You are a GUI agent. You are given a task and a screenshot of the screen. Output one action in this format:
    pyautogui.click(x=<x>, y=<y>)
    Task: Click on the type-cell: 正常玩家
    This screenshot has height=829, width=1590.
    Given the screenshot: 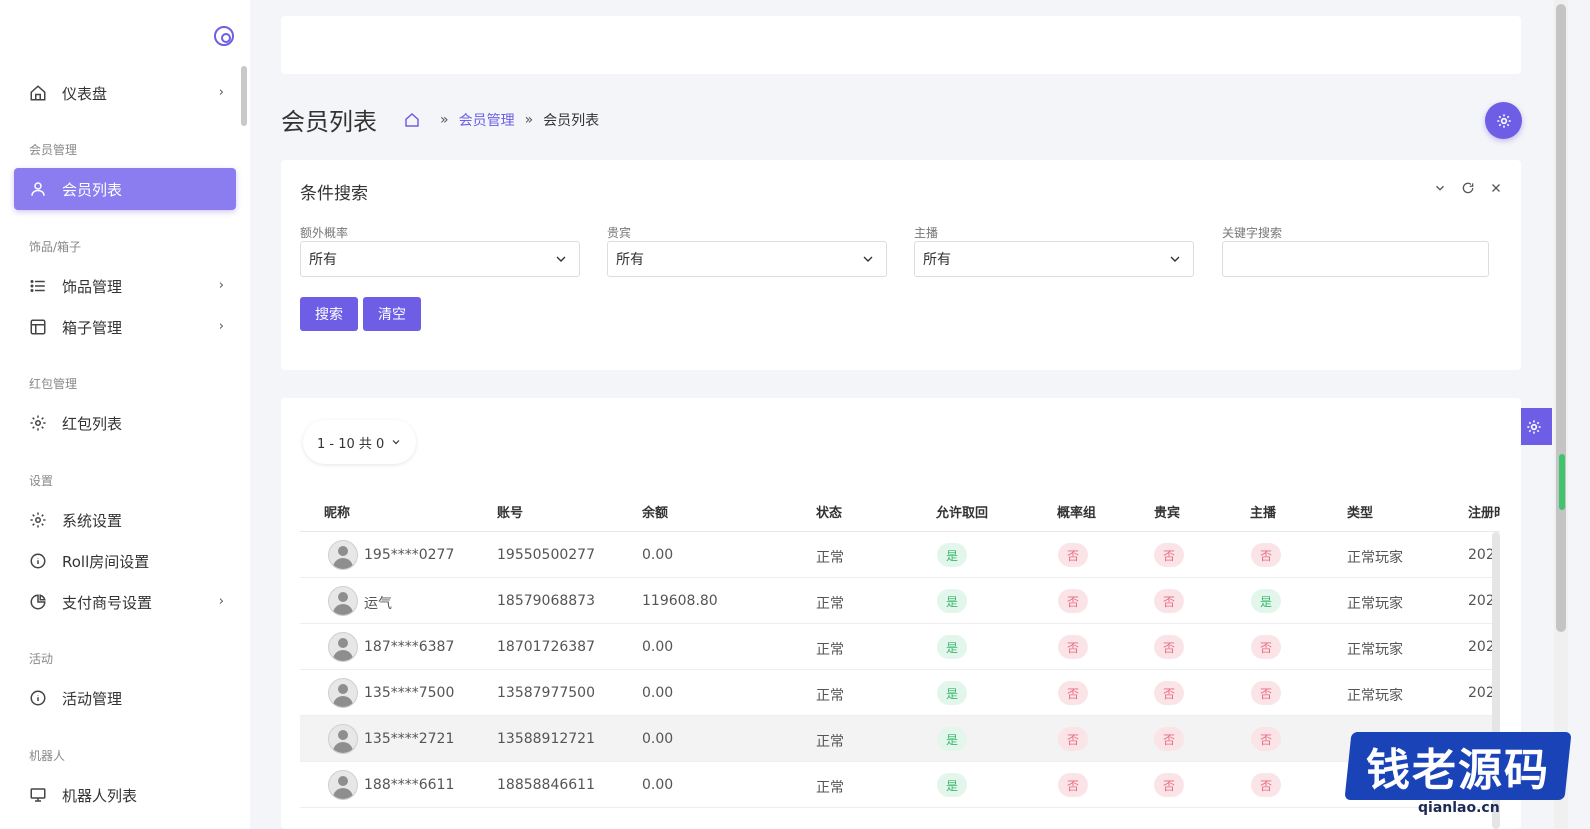 What is the action you would take?
    pyautogui.click(x=1375, y=604)
    